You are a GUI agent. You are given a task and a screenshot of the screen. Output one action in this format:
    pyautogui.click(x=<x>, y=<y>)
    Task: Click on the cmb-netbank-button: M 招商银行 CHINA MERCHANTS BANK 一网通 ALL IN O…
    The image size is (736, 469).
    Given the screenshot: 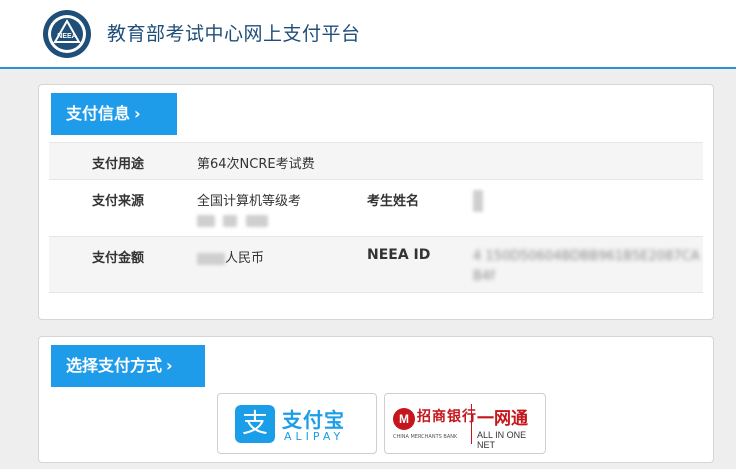 What is the action you would take?
    pyautogui.click(x=465, y=423)
    